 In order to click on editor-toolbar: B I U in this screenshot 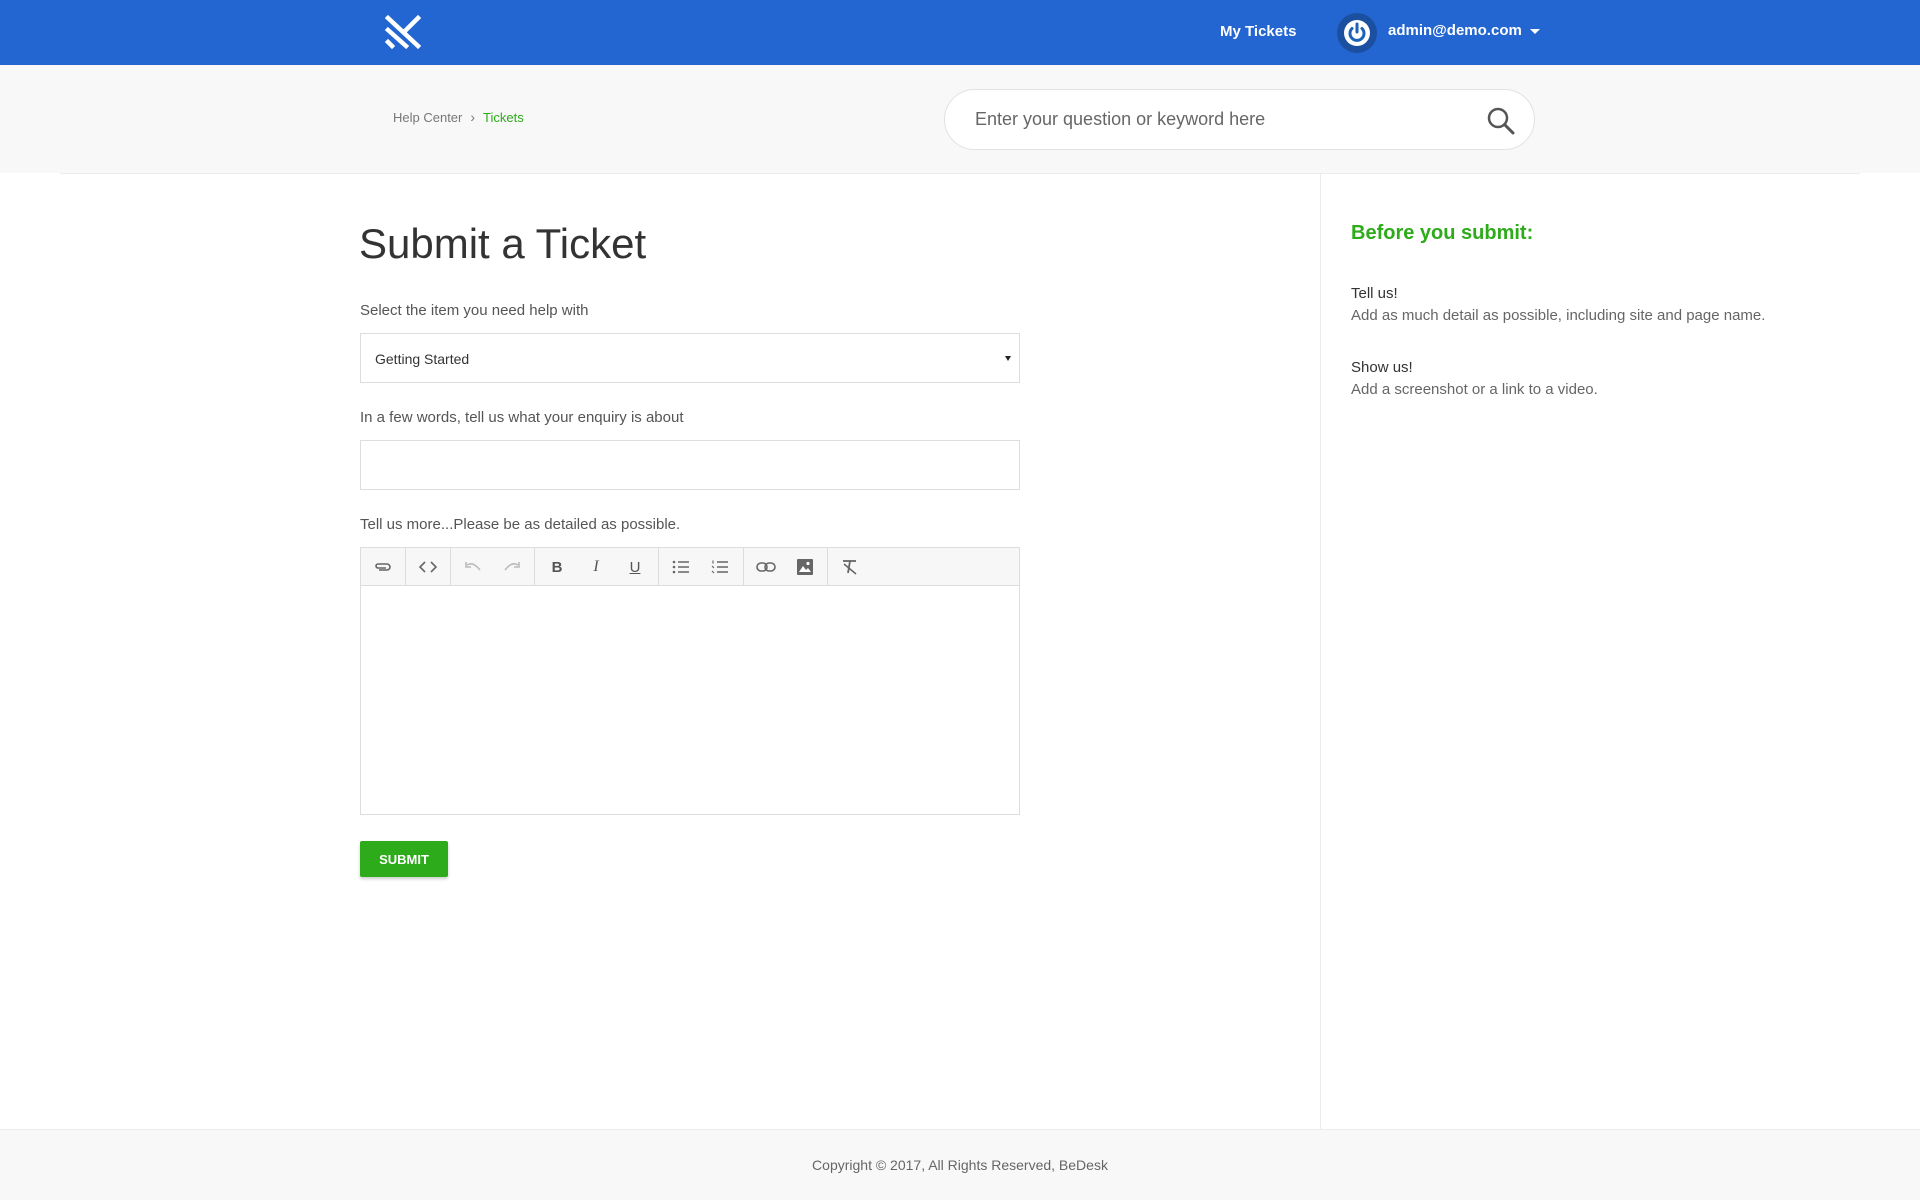, I will do `click(690, 567)`.